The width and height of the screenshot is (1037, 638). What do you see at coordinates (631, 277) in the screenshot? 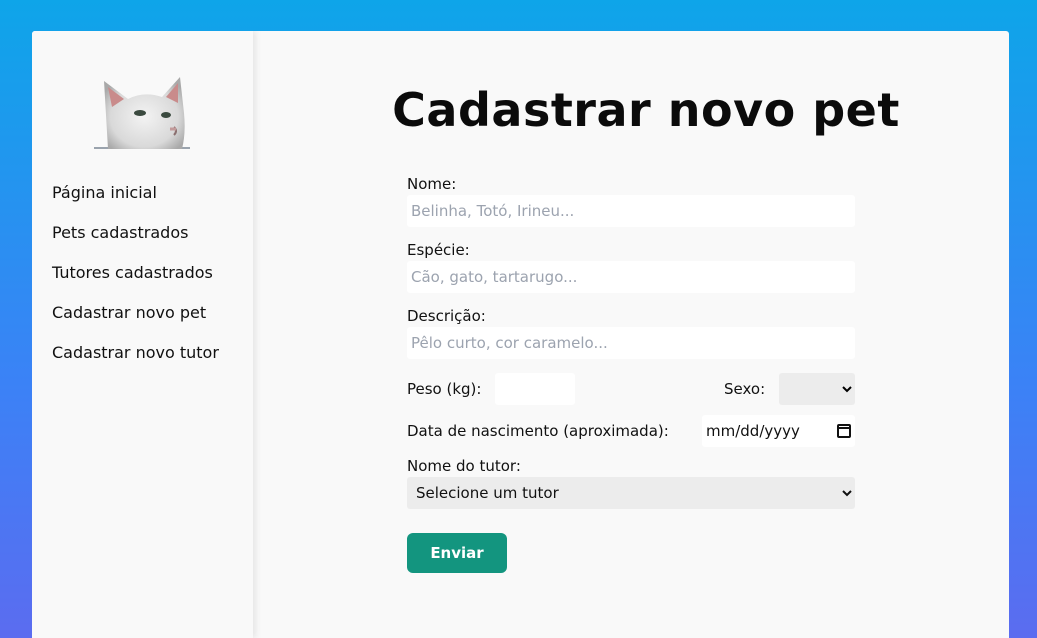
I see `especie-input` at bounding box center [631, 277].